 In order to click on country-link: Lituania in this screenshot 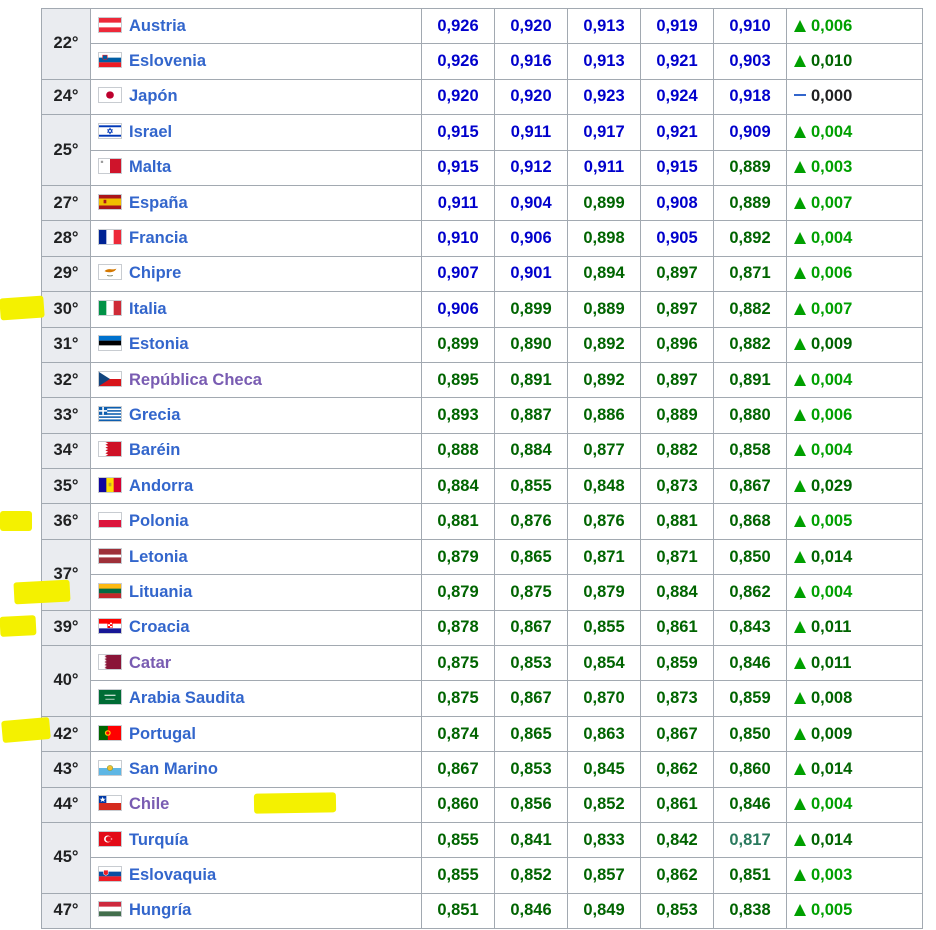, I will do `click(160, 592)`.